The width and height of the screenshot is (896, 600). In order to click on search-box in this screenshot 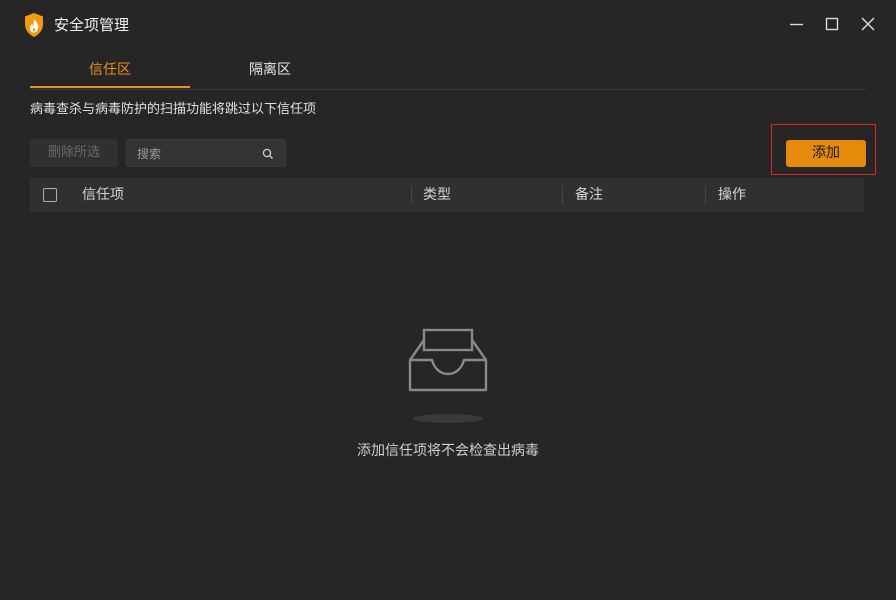, I will do `click(206, 153)`.